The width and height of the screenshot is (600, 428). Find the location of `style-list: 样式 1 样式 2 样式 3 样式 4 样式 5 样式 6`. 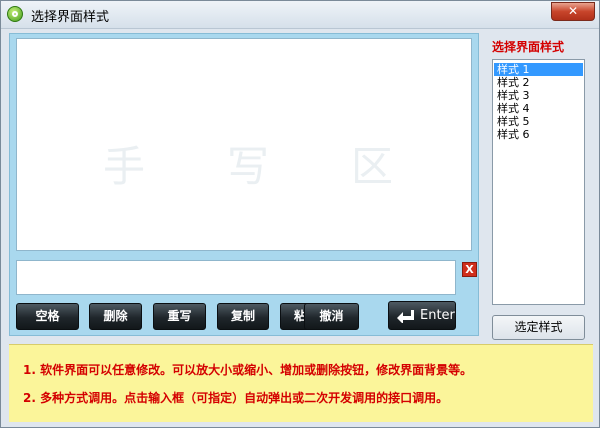

style-list: 样式 1 样式 2 样式 3 样式 4 样式 5 样式 6 is located at coordinates (538, 182).